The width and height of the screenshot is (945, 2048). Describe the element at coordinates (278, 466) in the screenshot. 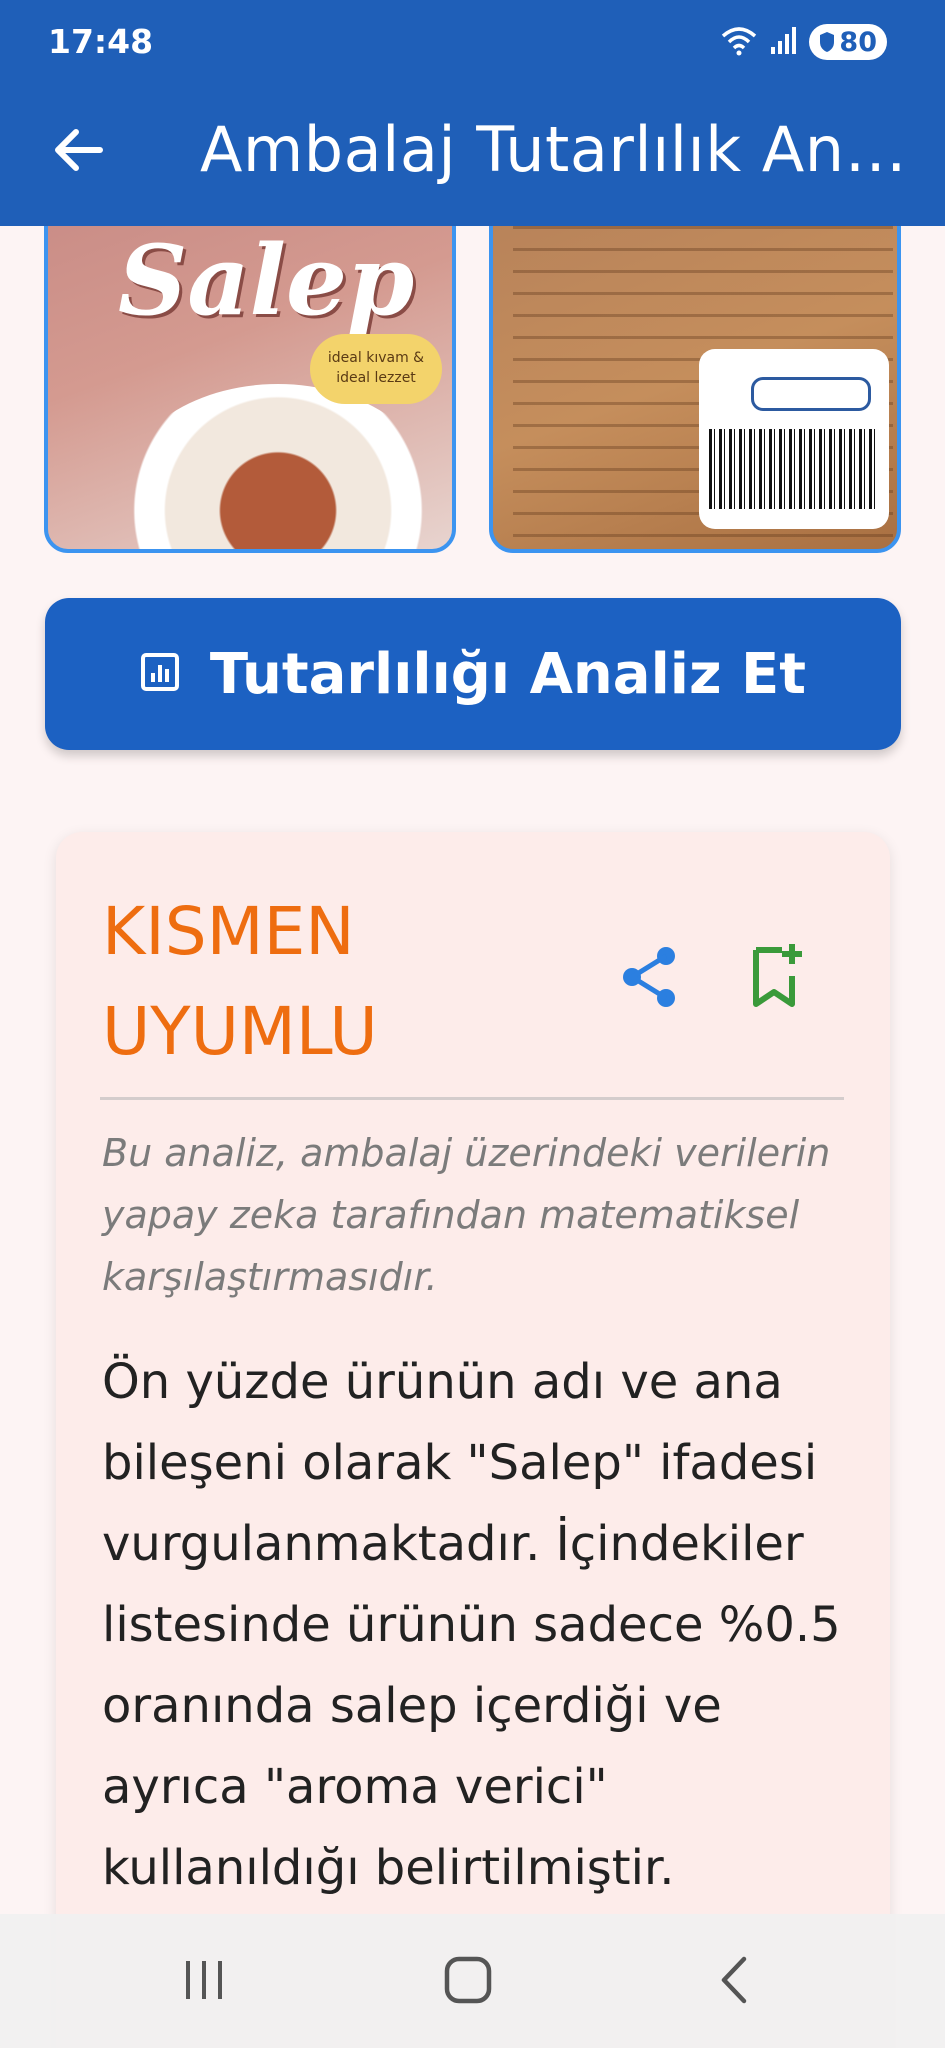

I see `salep-cup-image` at that location.